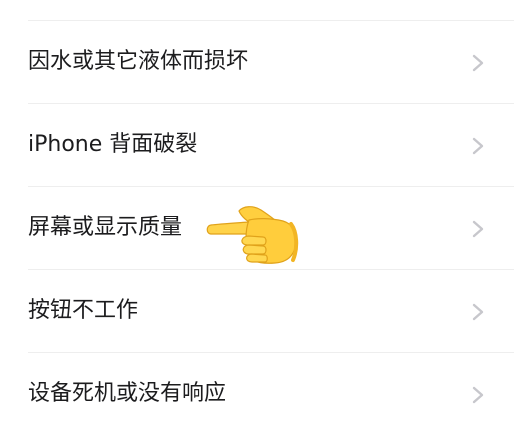 This screenshot has height=436, width=514. What do you see at coordinates (83, 310) in the screenshot?
I see `issue-label: 按钮不工作` at bounding box center [83, 310].